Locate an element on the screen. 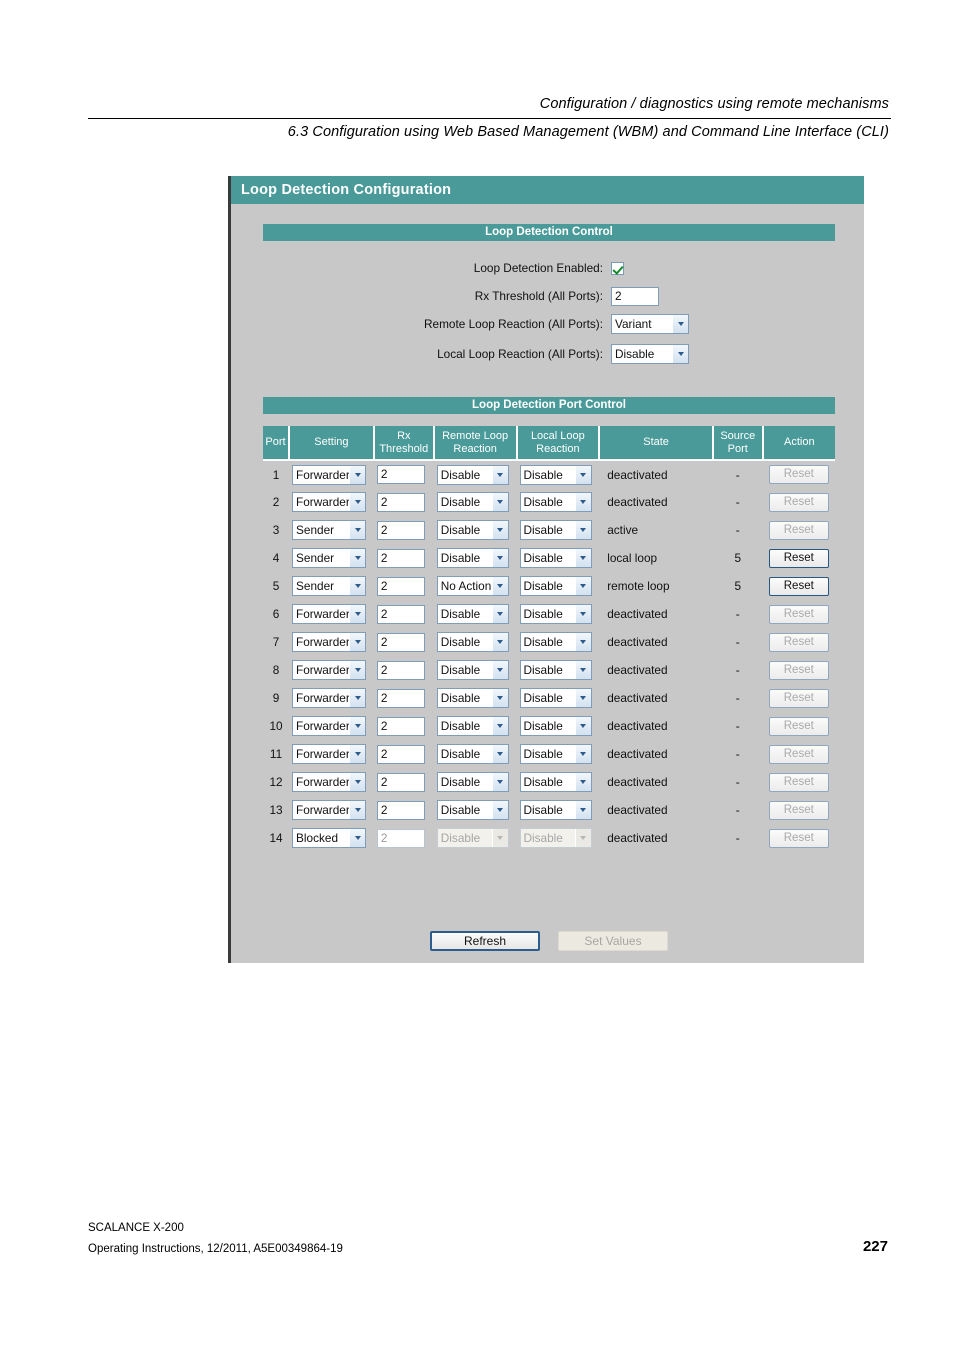 This screenshot has width=954, height=1350. remote-loop-reaction-select-port-13: Disable is located at coordinates (472, 810).